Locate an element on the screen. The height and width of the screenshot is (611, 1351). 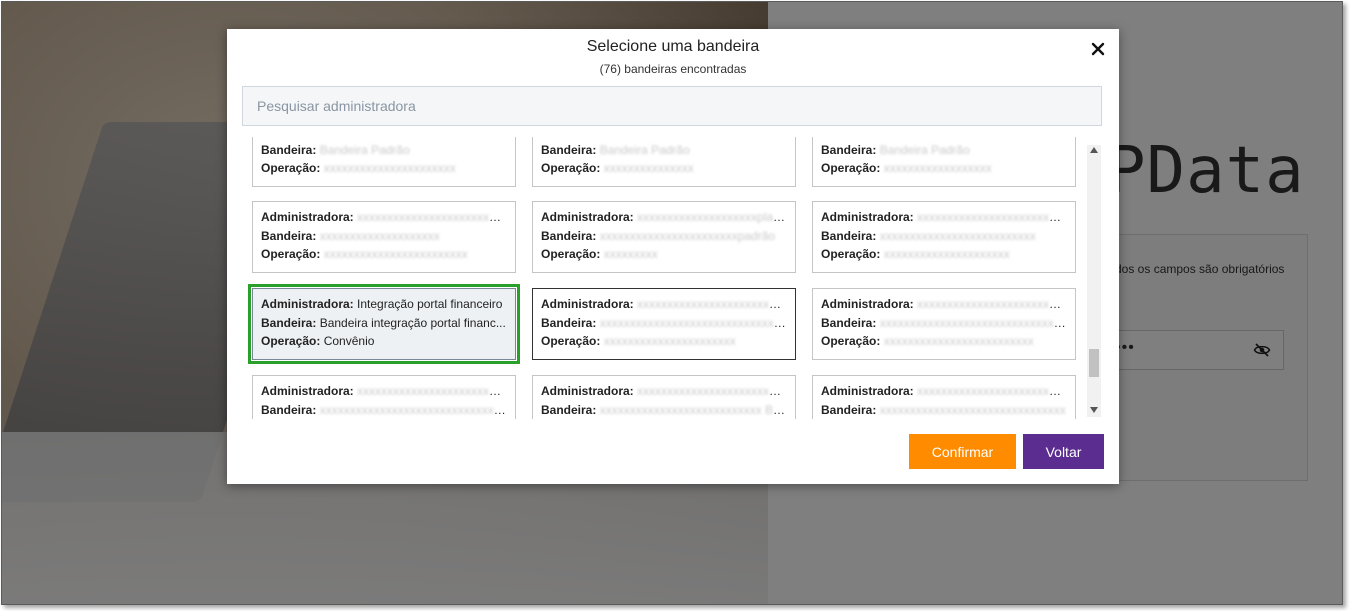
card-operacao-value: xxxxxxxxx is located at coordinates (630, 254).